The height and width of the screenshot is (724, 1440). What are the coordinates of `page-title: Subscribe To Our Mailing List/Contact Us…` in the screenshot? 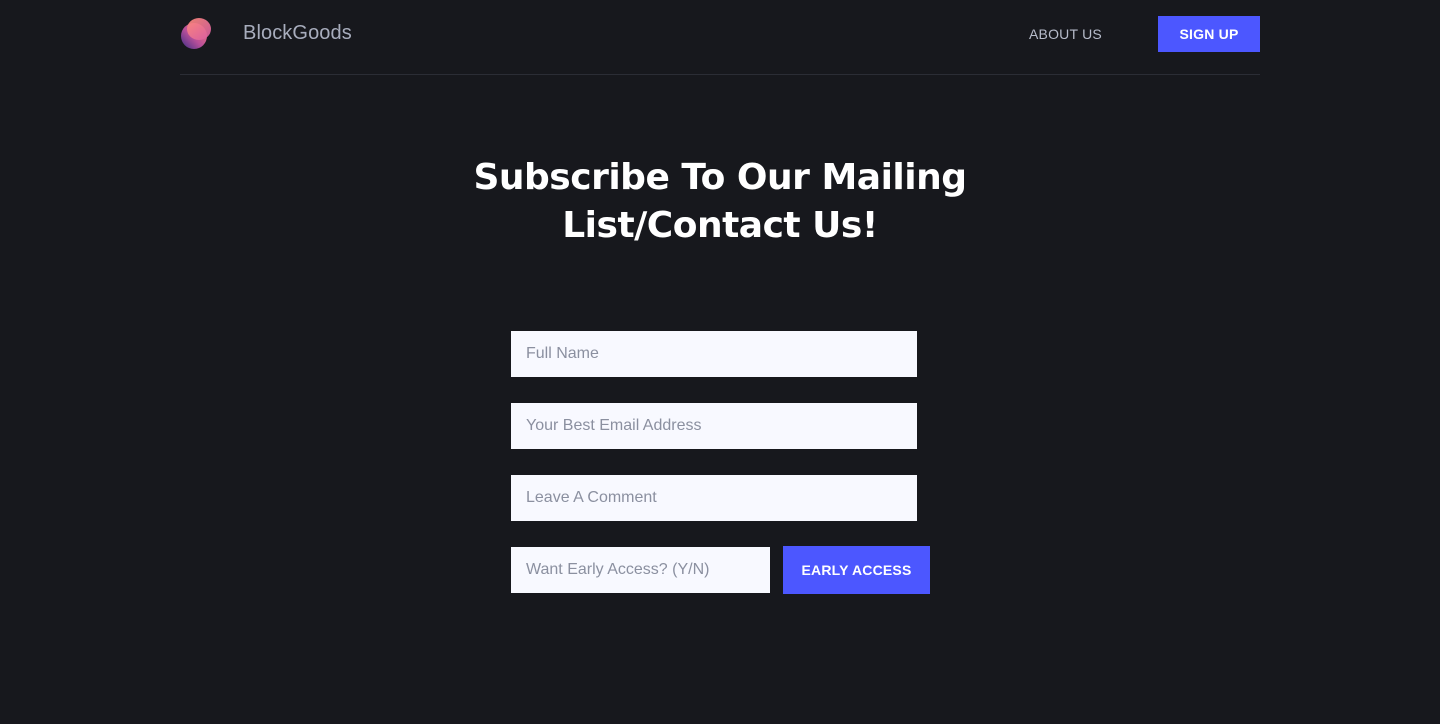 It's located at (720, 202).